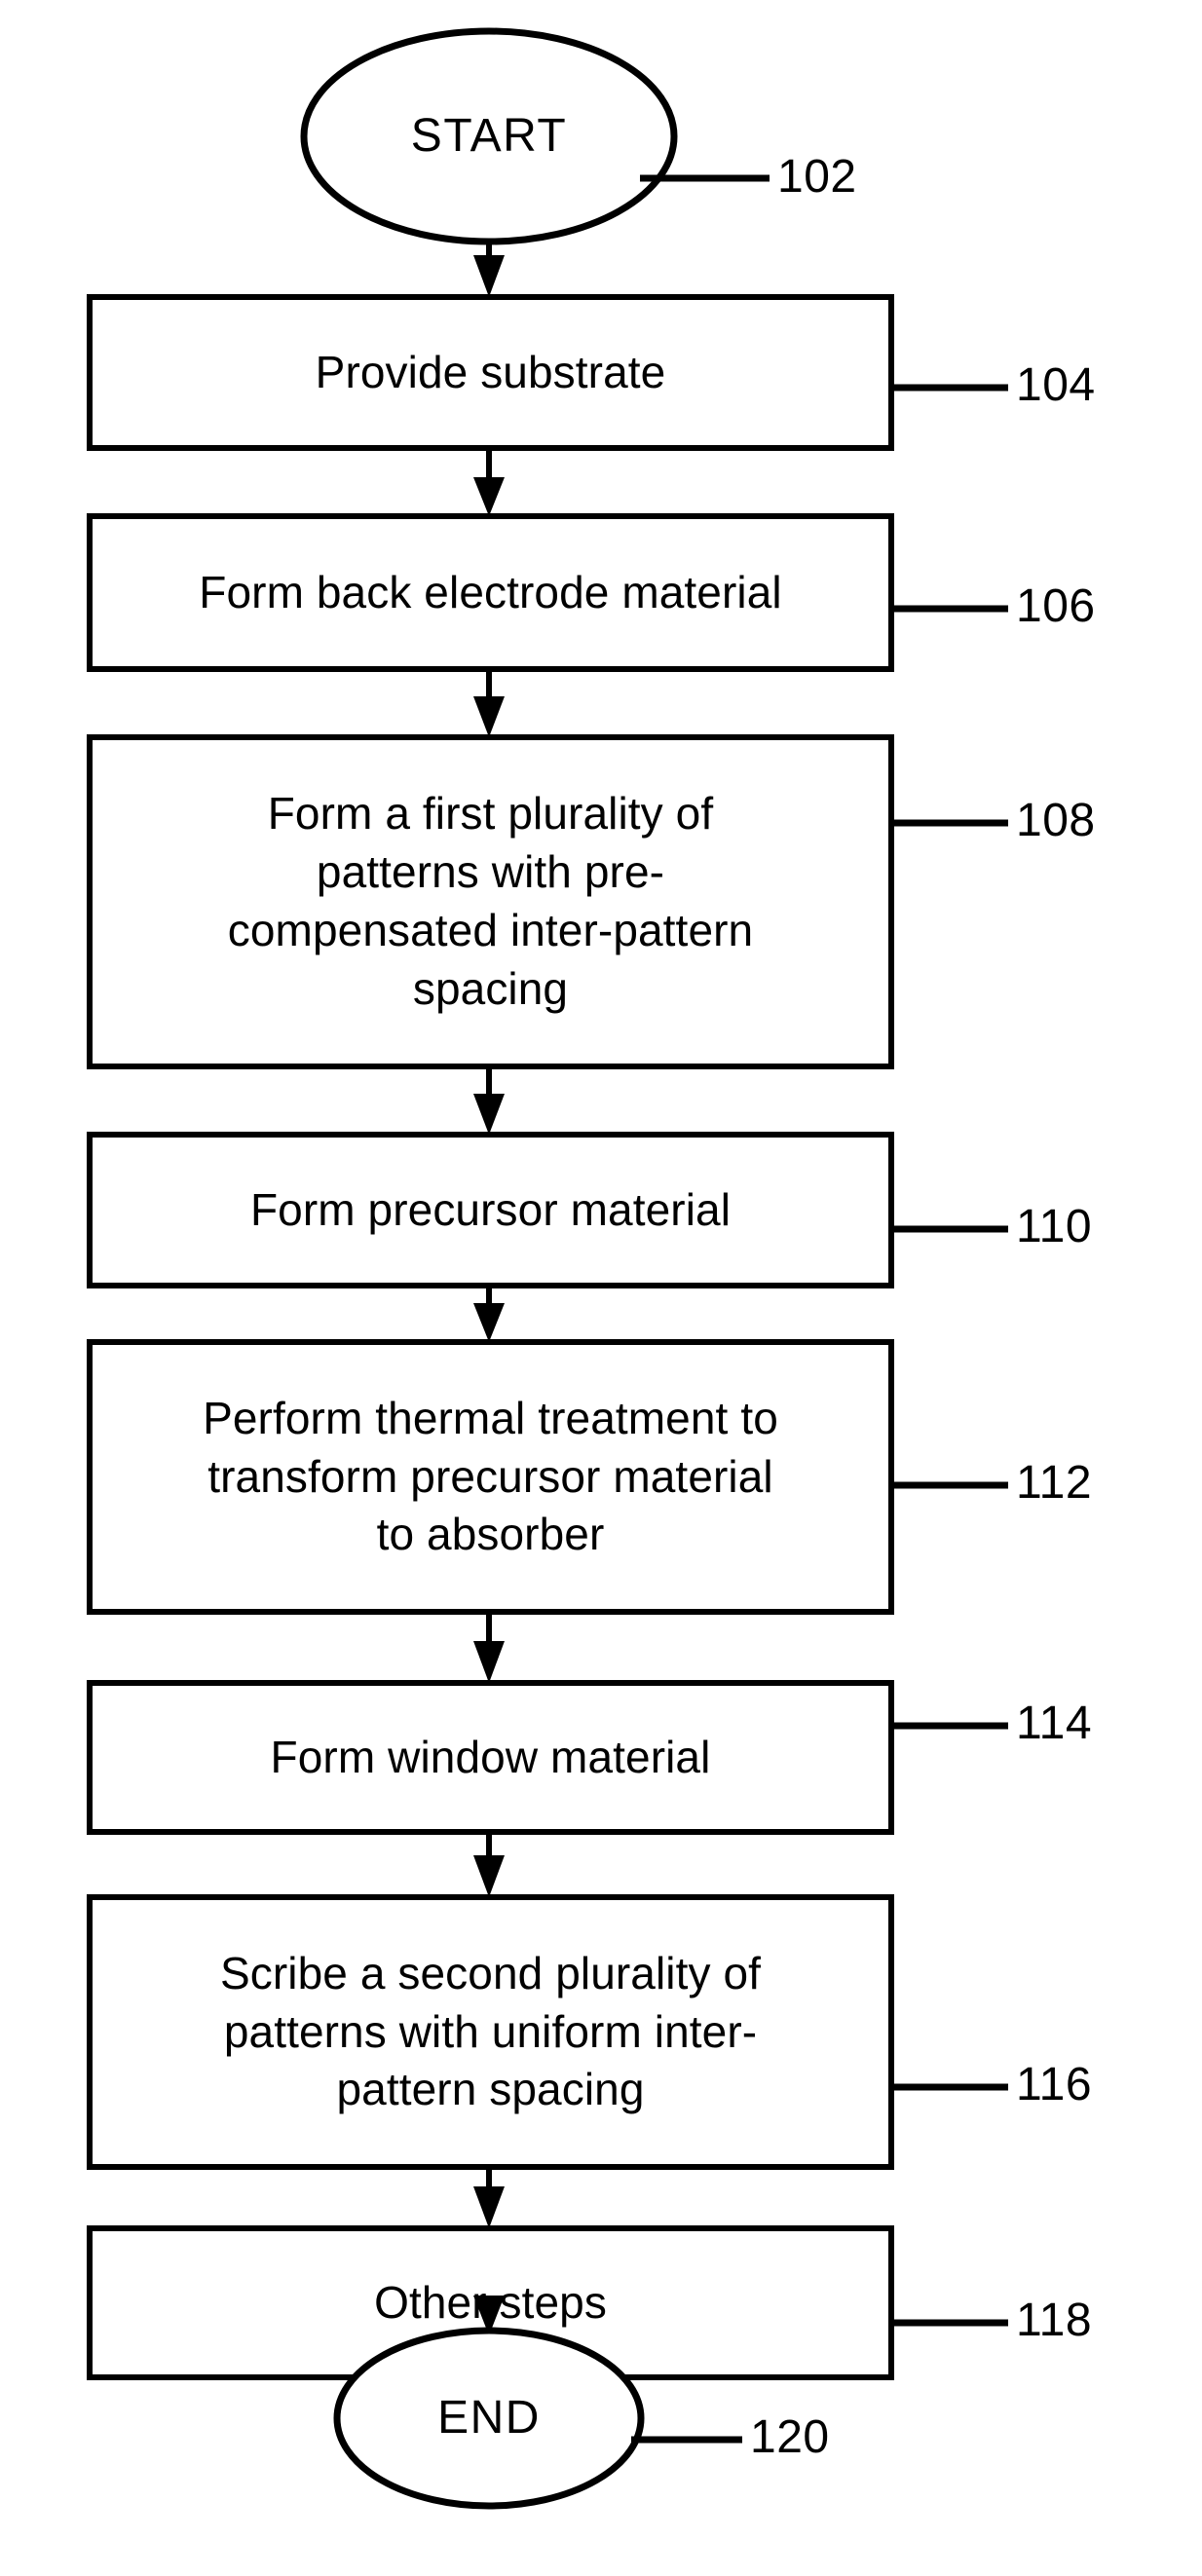  Describe the element at coordinates (490, 592) in the screenshot. I see `step-106-shape` at that location.